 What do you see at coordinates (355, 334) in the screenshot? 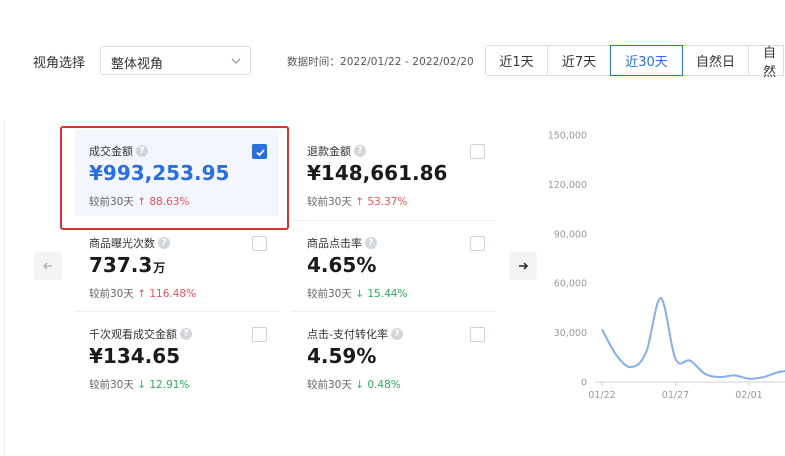
I see `metric-title: 点击-支付转化率?` at bounding box center [355, 334].